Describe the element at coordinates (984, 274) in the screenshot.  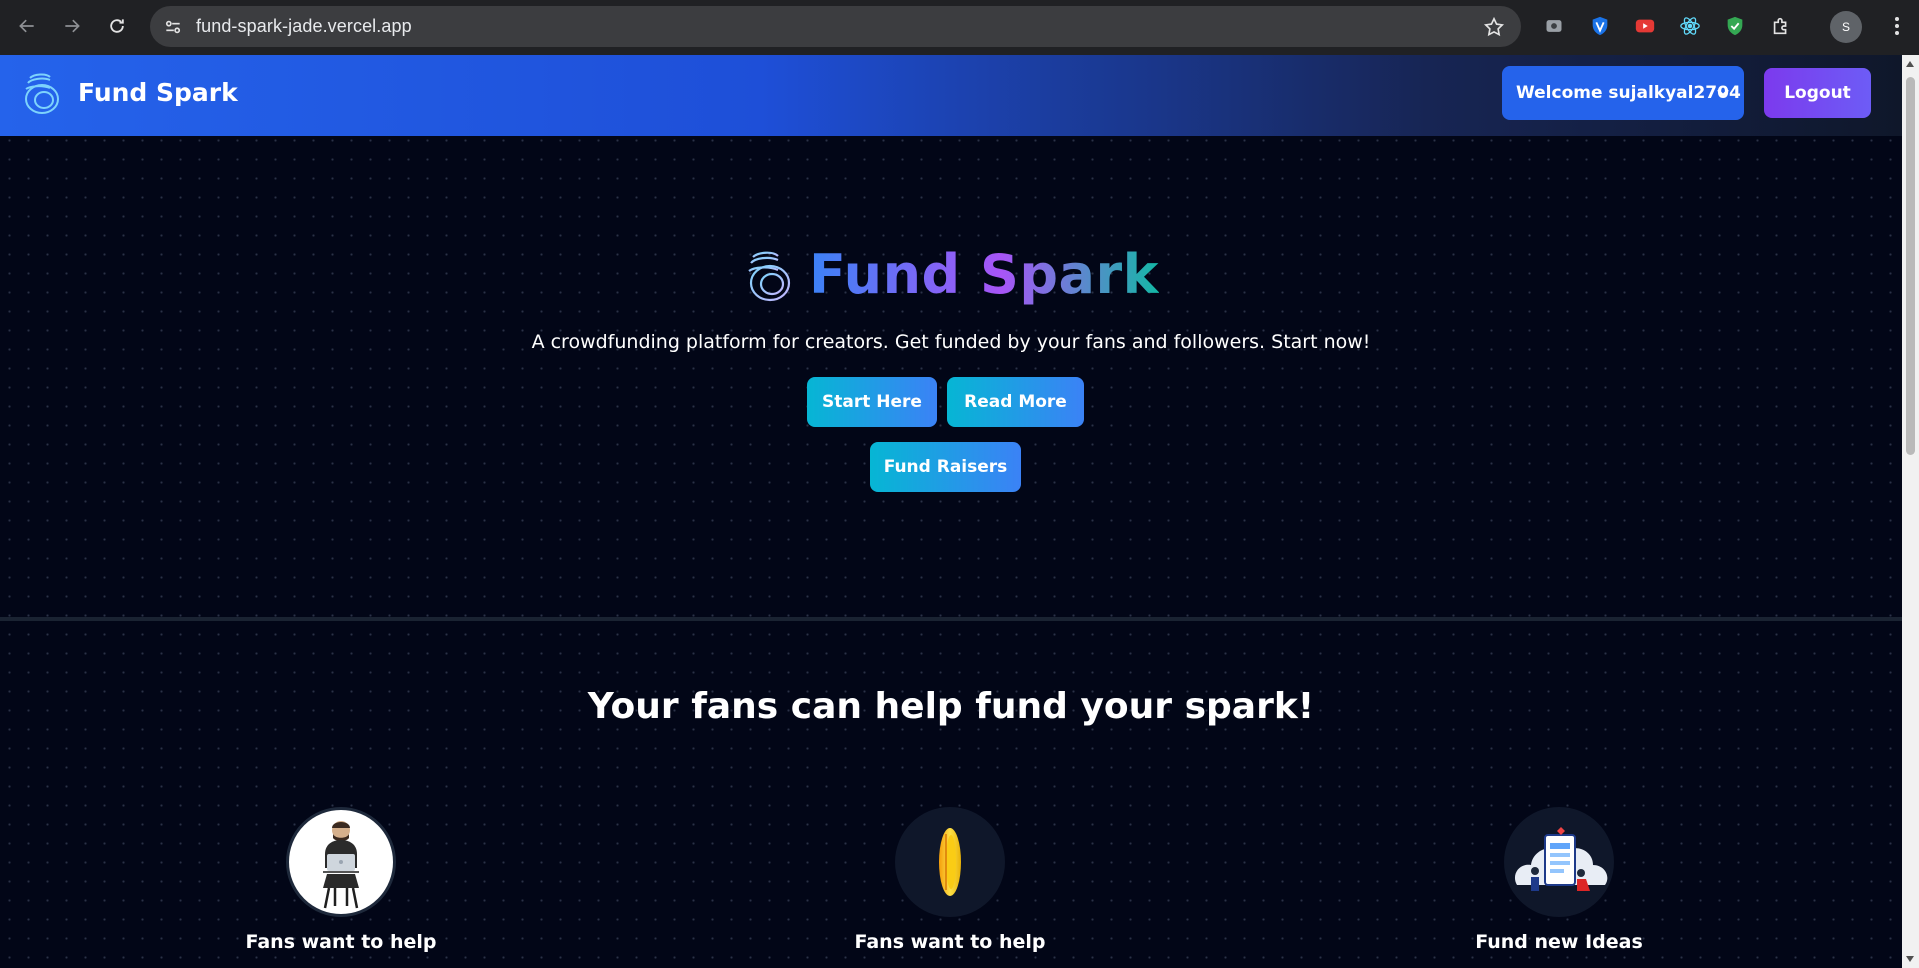
I see `hero-title: Fund Spark` at that location.